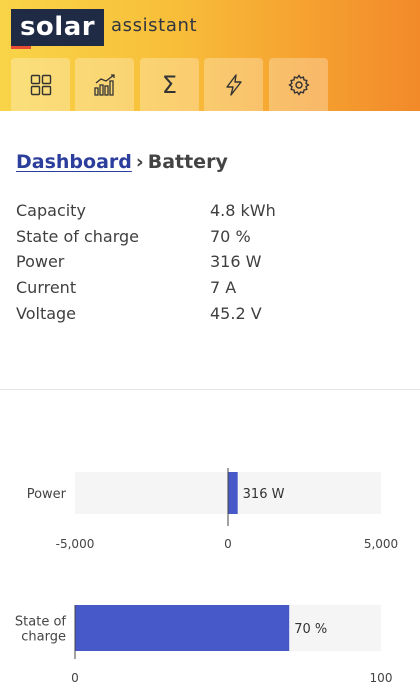 This screenshot has width=420, height=700. Describe the element at coordinates (381, 678) in the screenshot. I see `tick-label: 100` at that location.